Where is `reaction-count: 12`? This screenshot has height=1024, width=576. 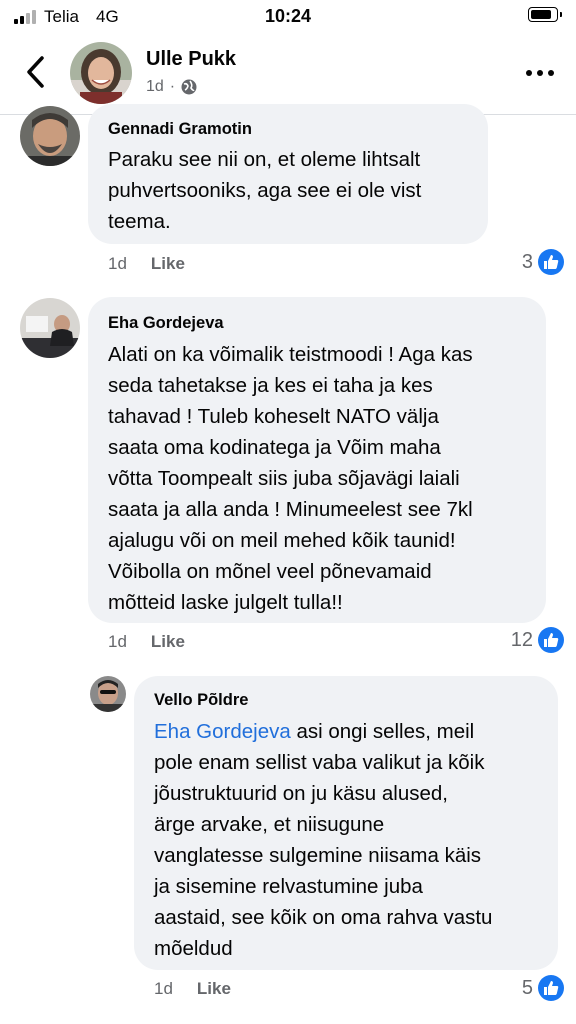
reaction-count: 12 is located at coordinates (537, 640).